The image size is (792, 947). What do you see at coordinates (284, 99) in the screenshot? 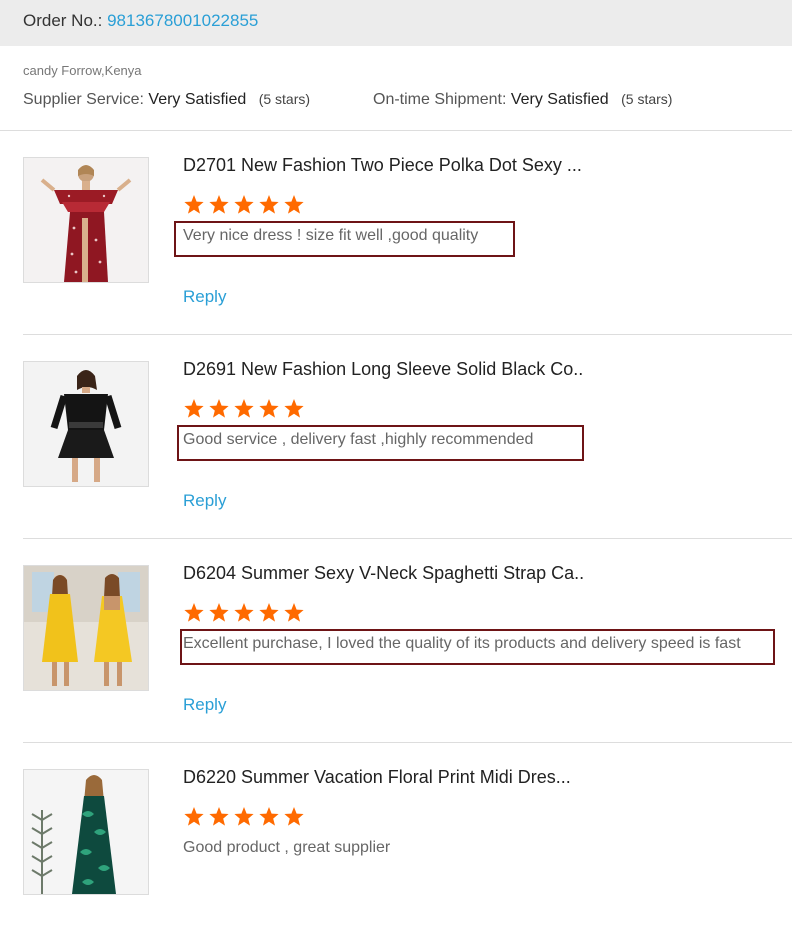
I see `supplier-service-note: (5 stars)` at bounding box center [284, 99].